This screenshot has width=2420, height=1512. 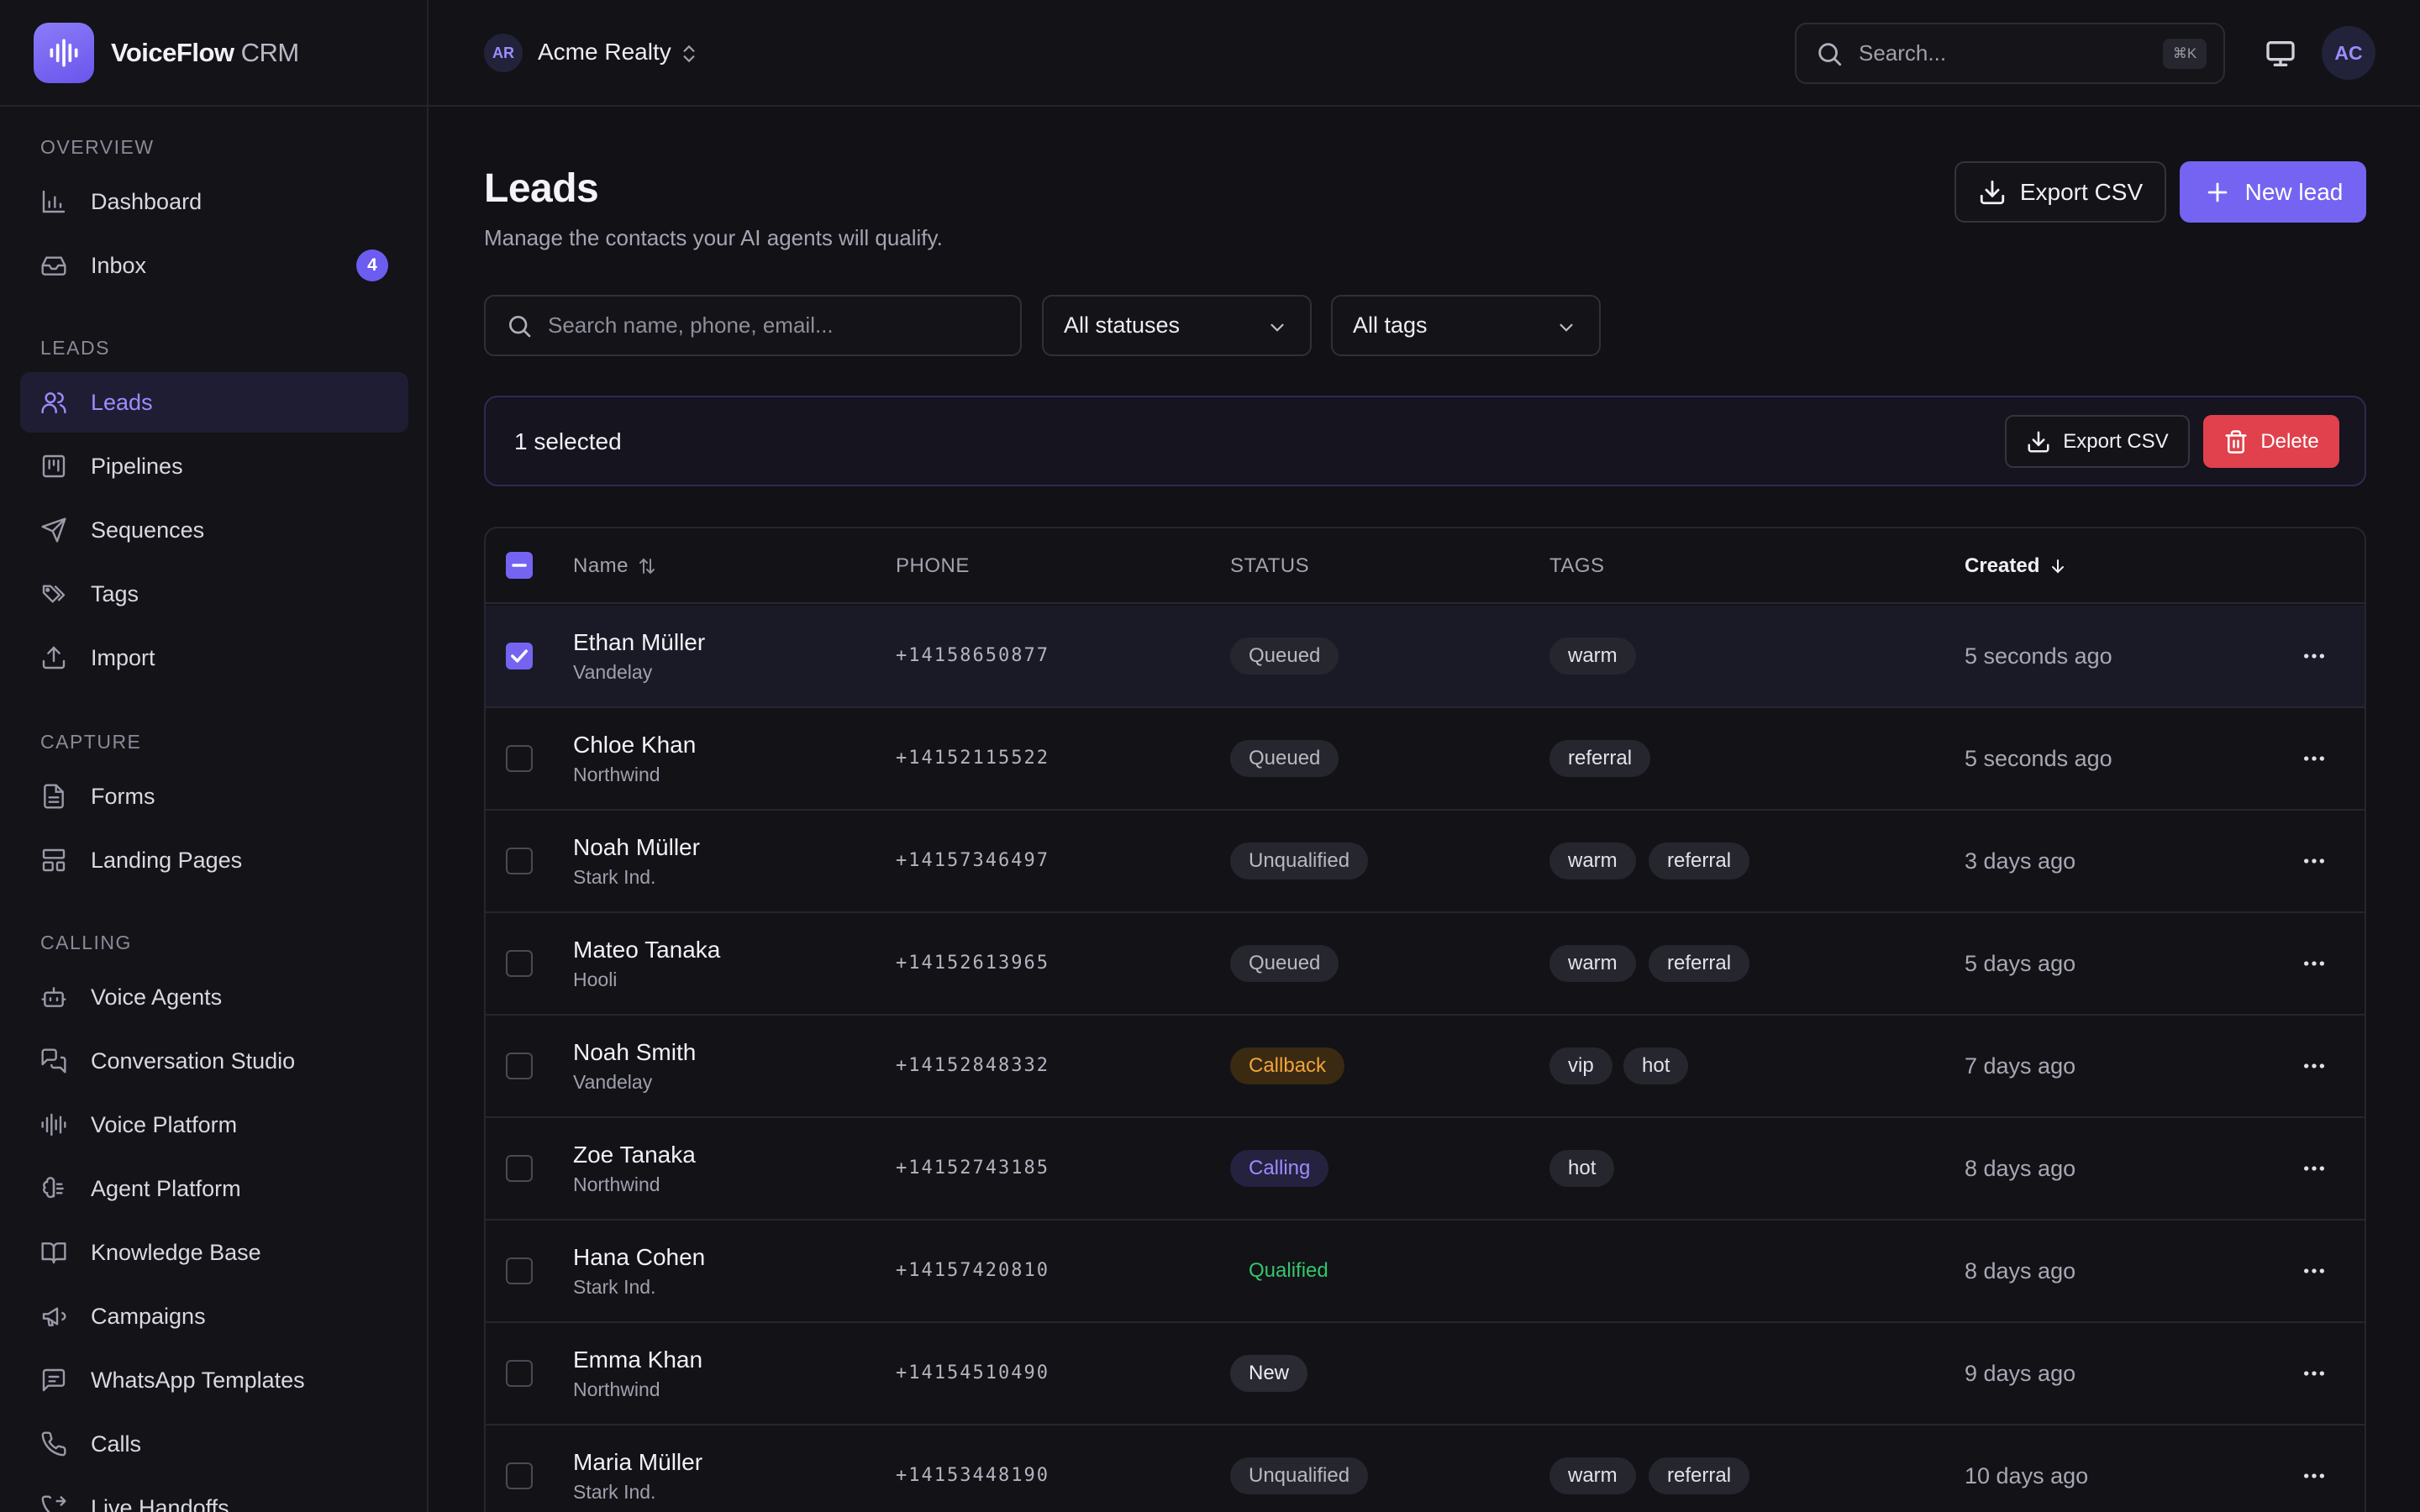 I want to click on sidebar-item-voice-agents: Voice Agents, so click(x=214, y=997).